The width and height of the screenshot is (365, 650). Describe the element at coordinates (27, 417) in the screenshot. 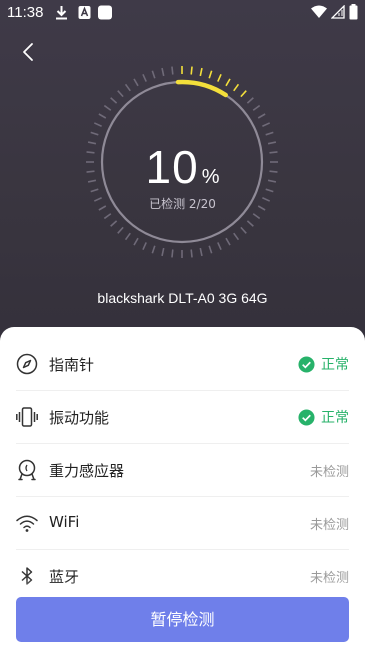

I see `vibration-icon` at that location.